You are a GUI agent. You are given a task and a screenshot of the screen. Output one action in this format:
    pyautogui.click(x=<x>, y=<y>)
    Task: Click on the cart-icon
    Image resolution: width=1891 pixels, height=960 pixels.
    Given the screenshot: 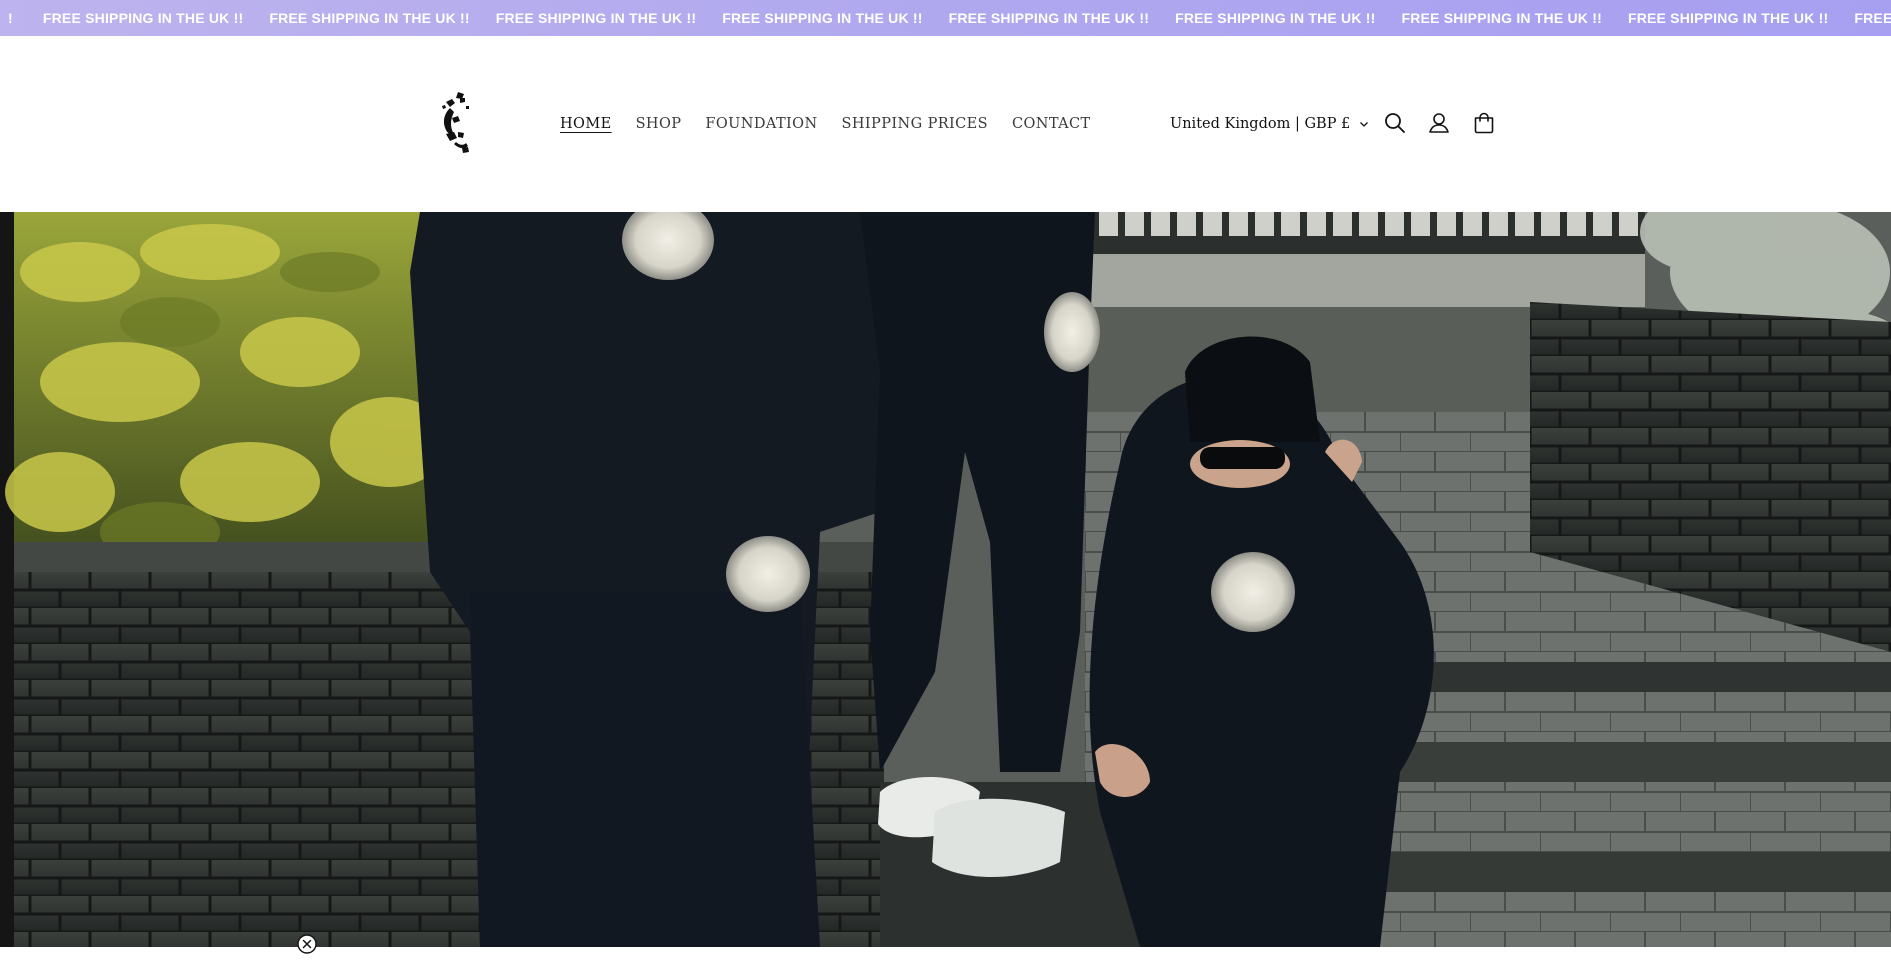 What is the action you would take?
    pyautogui.click(x=1484, y=123)
    